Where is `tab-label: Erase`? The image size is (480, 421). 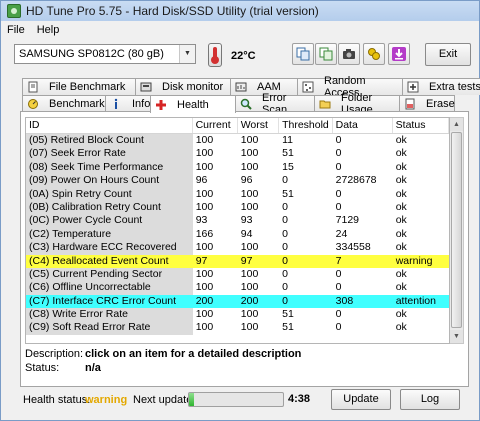
tab-label: Erase is located at coordinates (440, 104).